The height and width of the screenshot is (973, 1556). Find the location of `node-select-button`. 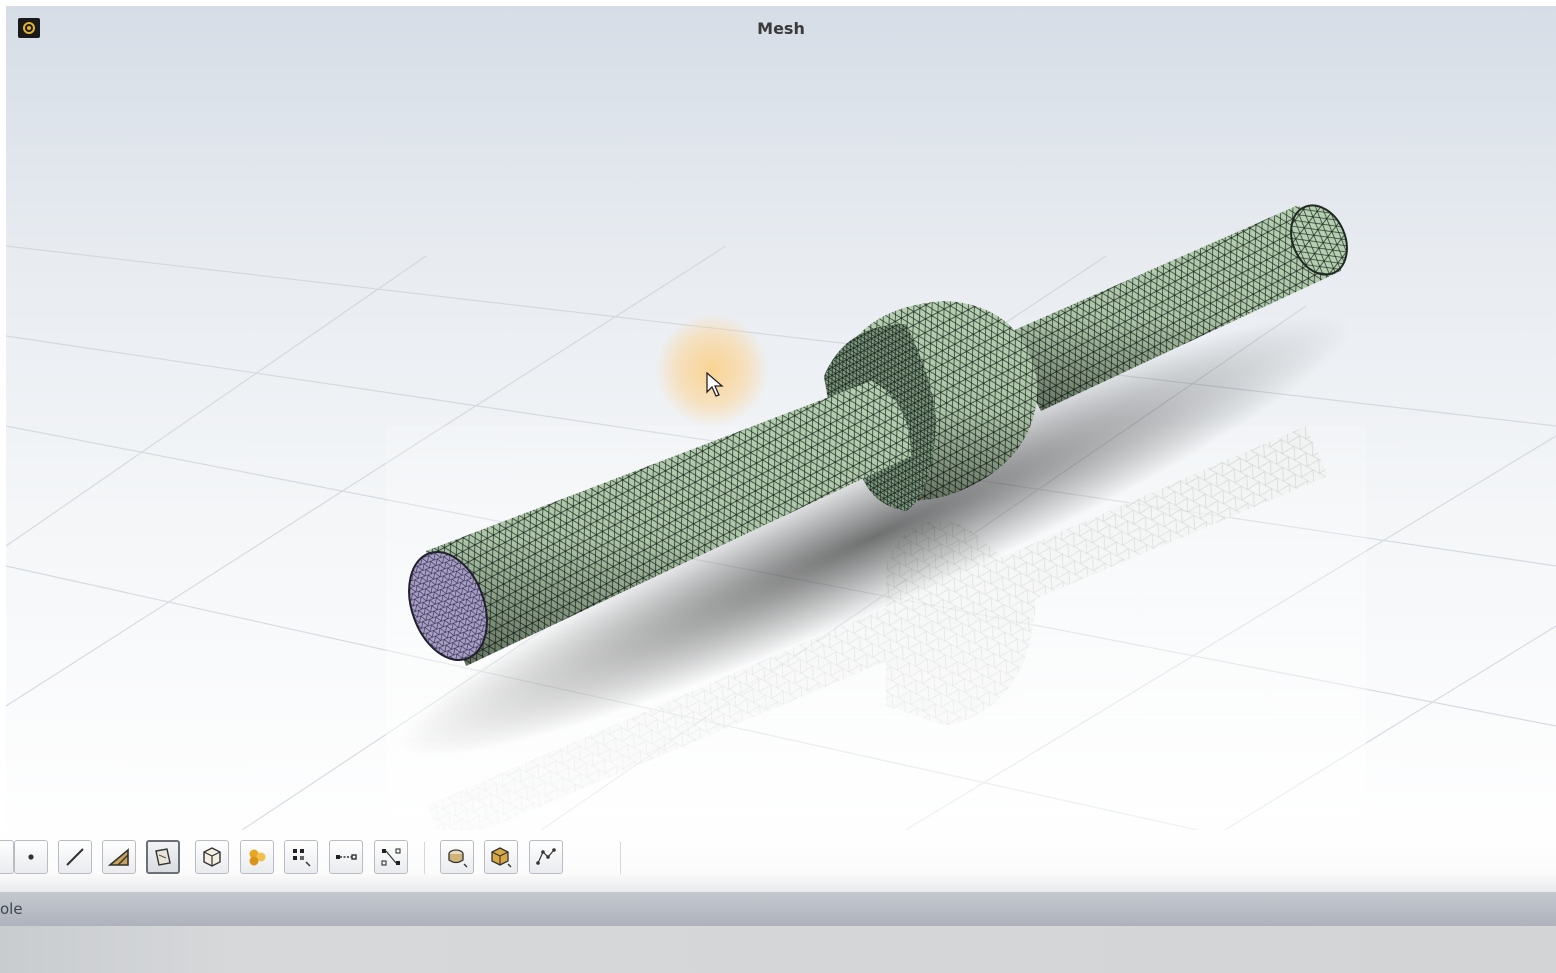

node-select-button is located at coordinates (301, 857).